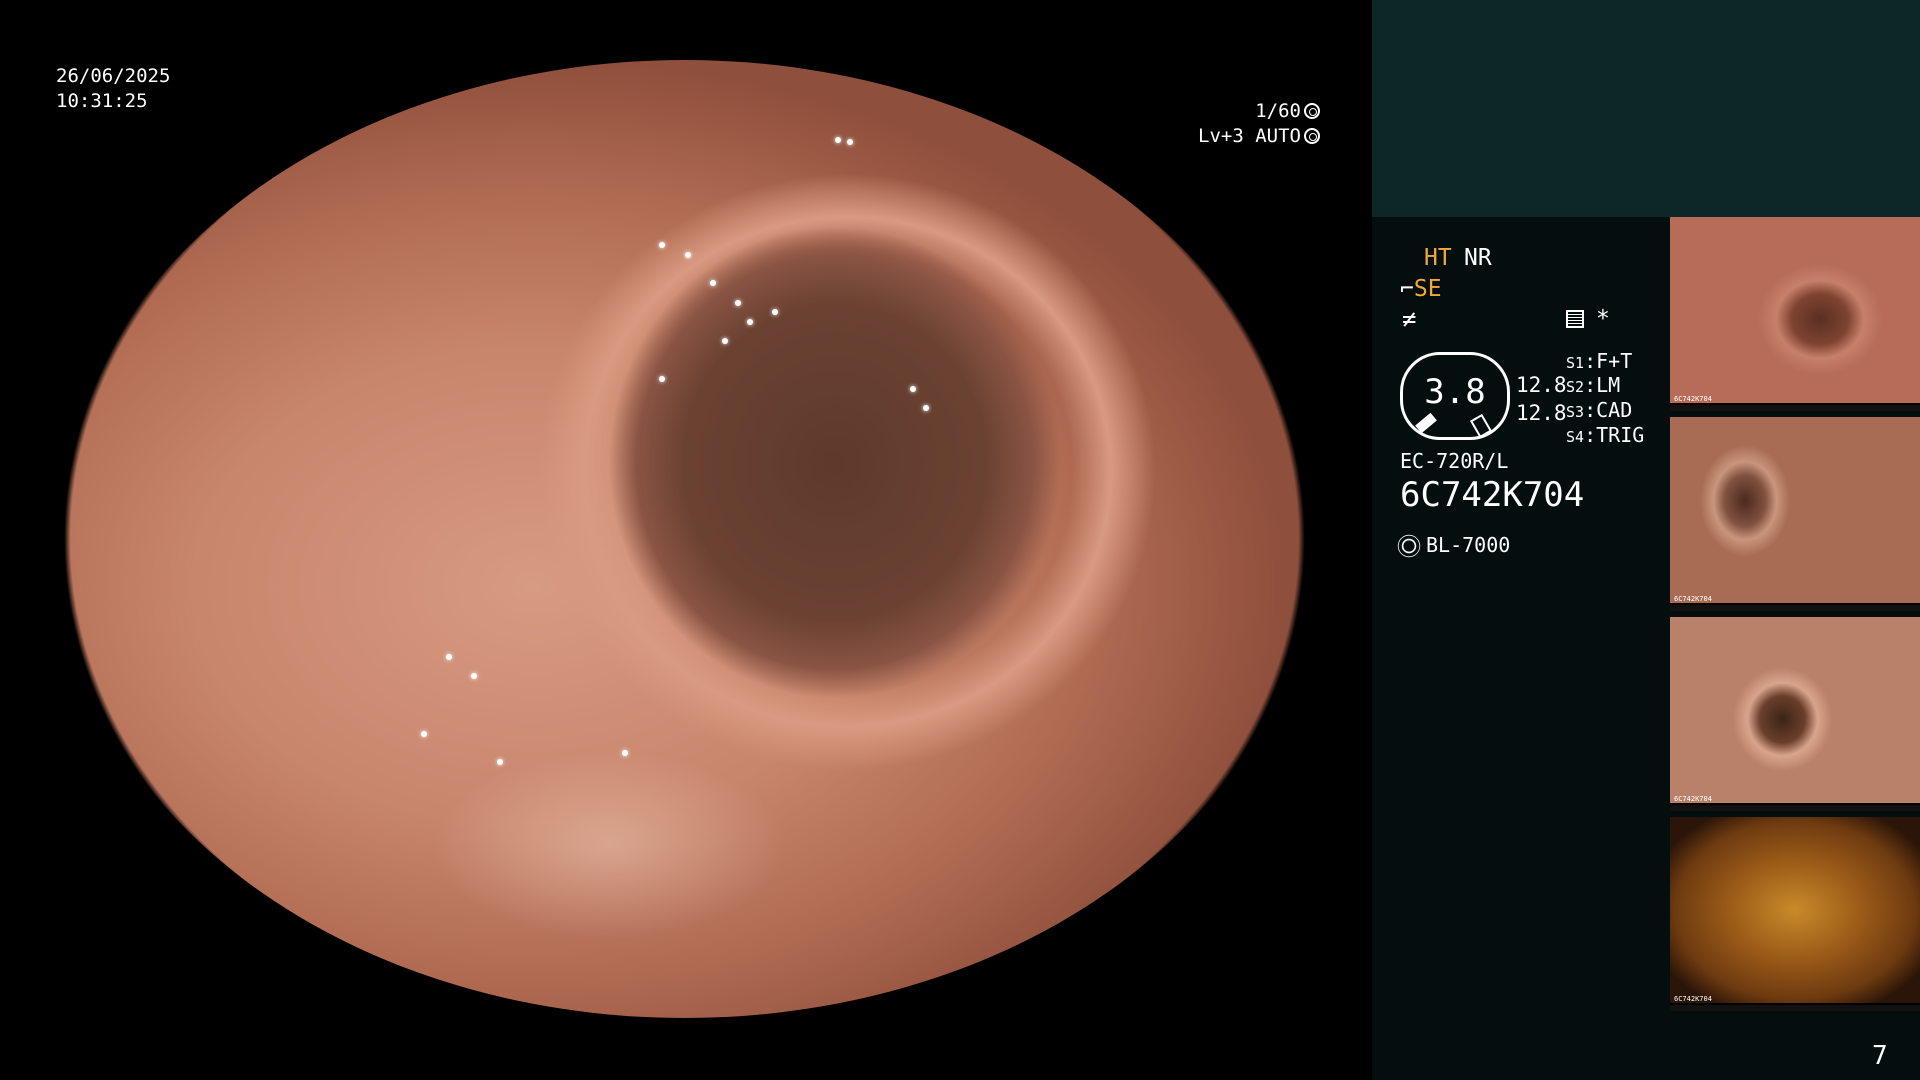 This screenshot has width=1920, height=1080. What do you see at coordinates (113, 89) in the screenshot?
I see `date-time: 26/06/2025 10:31:25` at bounding box center [113, 89].